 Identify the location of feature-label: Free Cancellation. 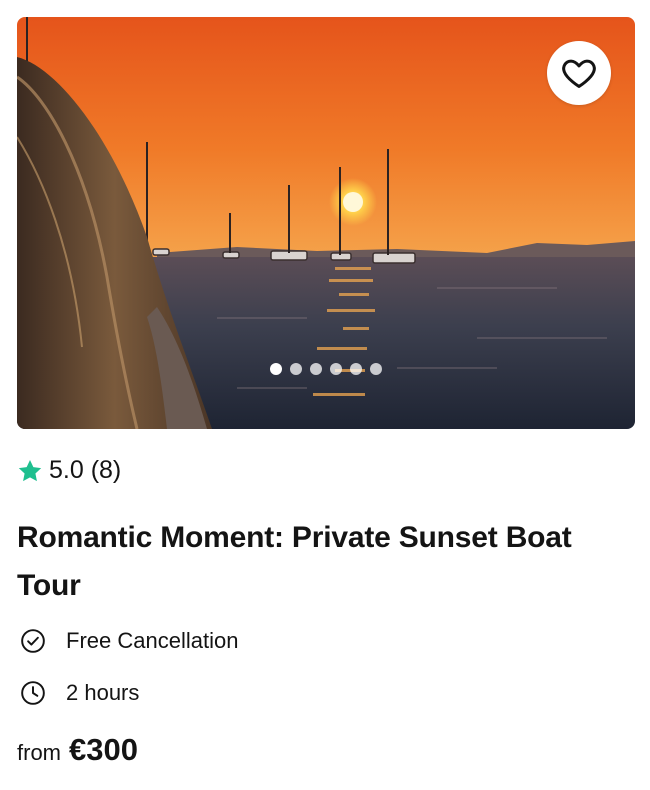
(152, 640).